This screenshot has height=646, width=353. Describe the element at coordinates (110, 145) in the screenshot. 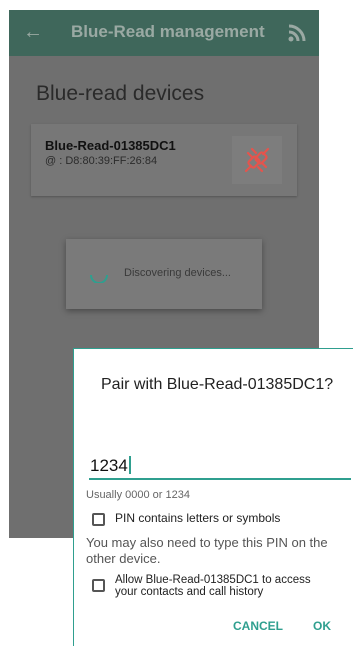

I see `device-name: Blue-Read-01385DC1` at that location.